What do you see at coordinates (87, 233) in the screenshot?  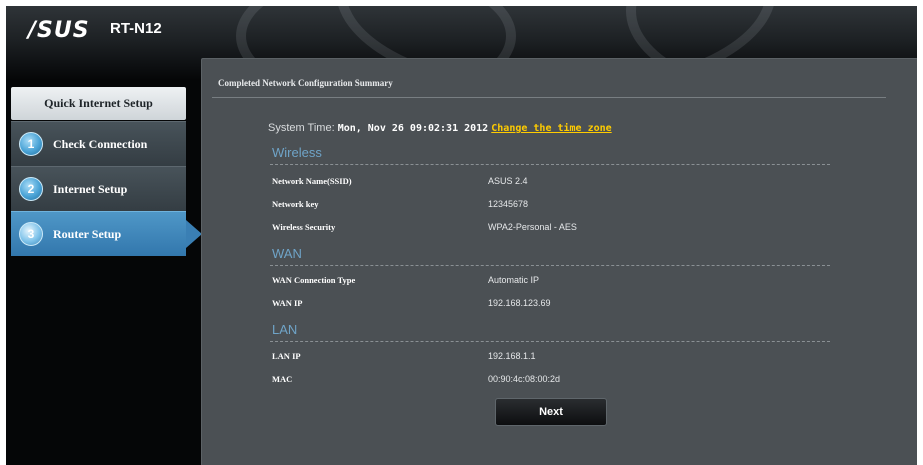 I see `sidebar-item-label: Router Setup` at bounding box center [87, 233].